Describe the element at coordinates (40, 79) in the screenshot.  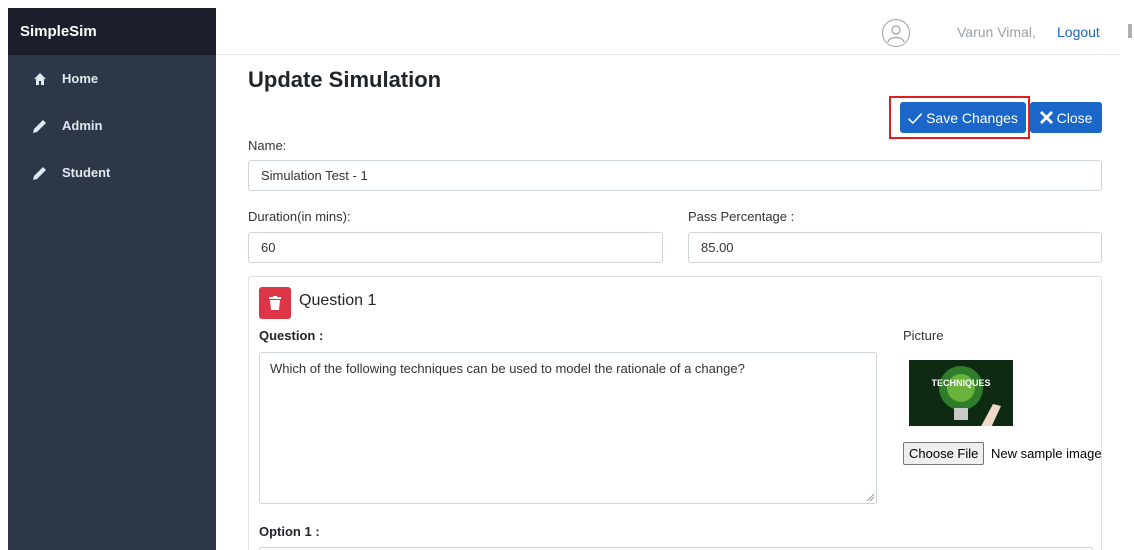
I see `home-icon` at that location.